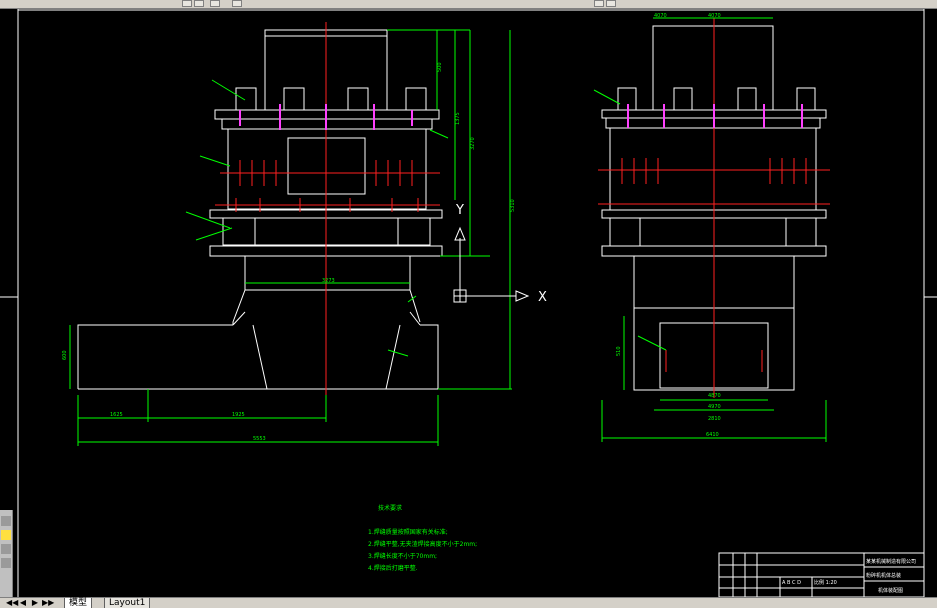 The image size is (937, 608). What do you see at coordinates (491, 264) in the screenshot?
I see `ucs-icon` at bounding box center [491, 264].